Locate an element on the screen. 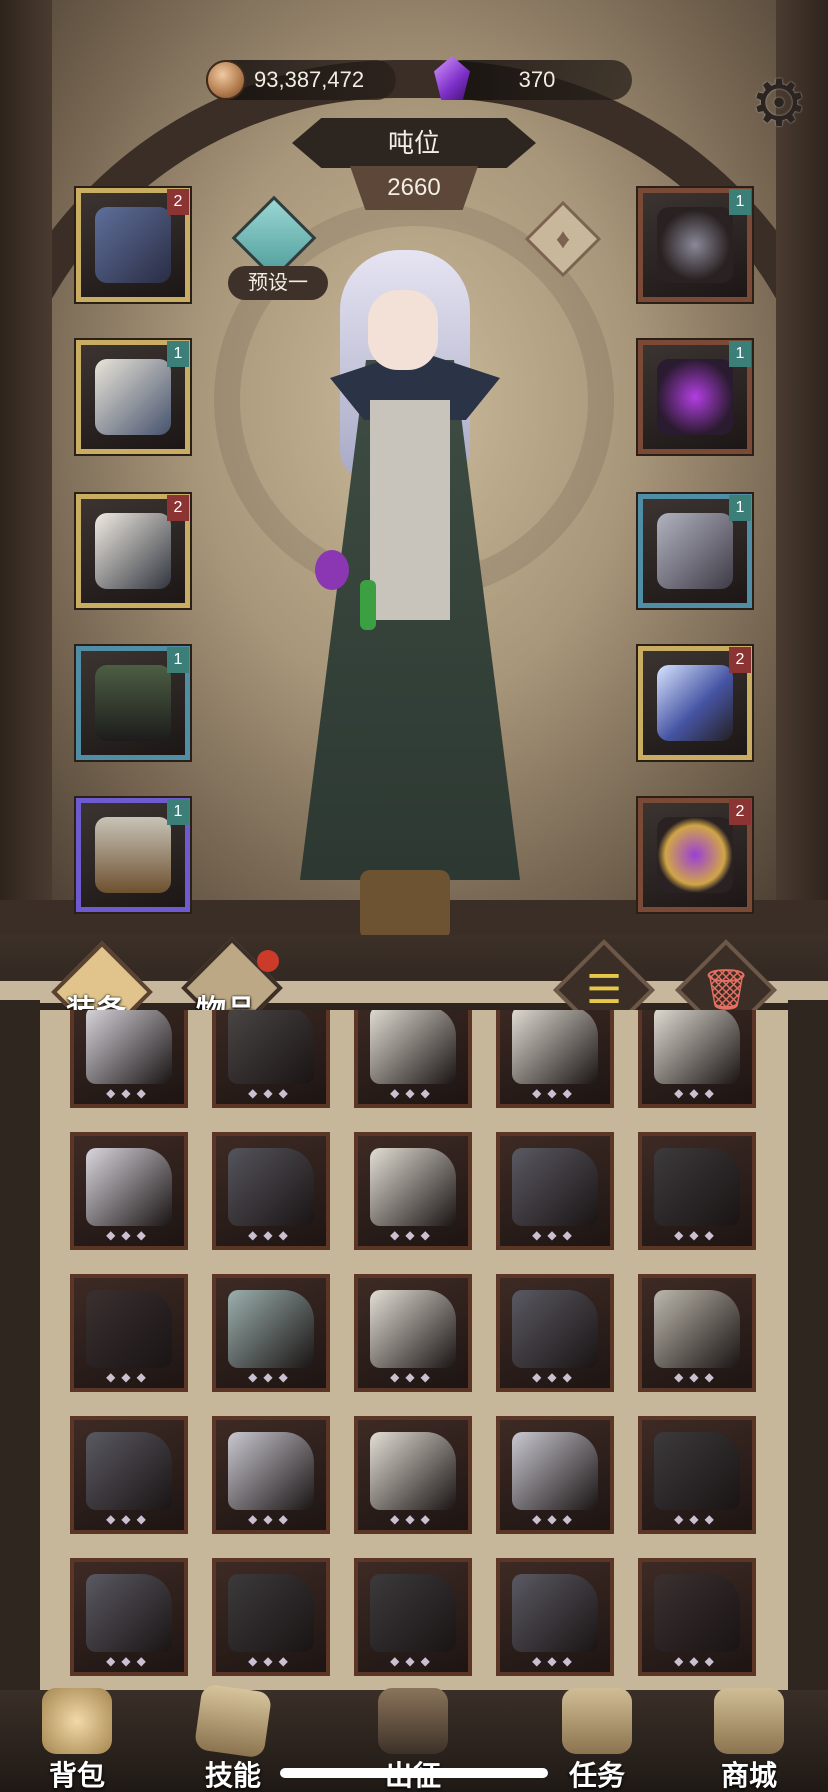  nav-shop: 商城 is located at coordinates (749, 1740).